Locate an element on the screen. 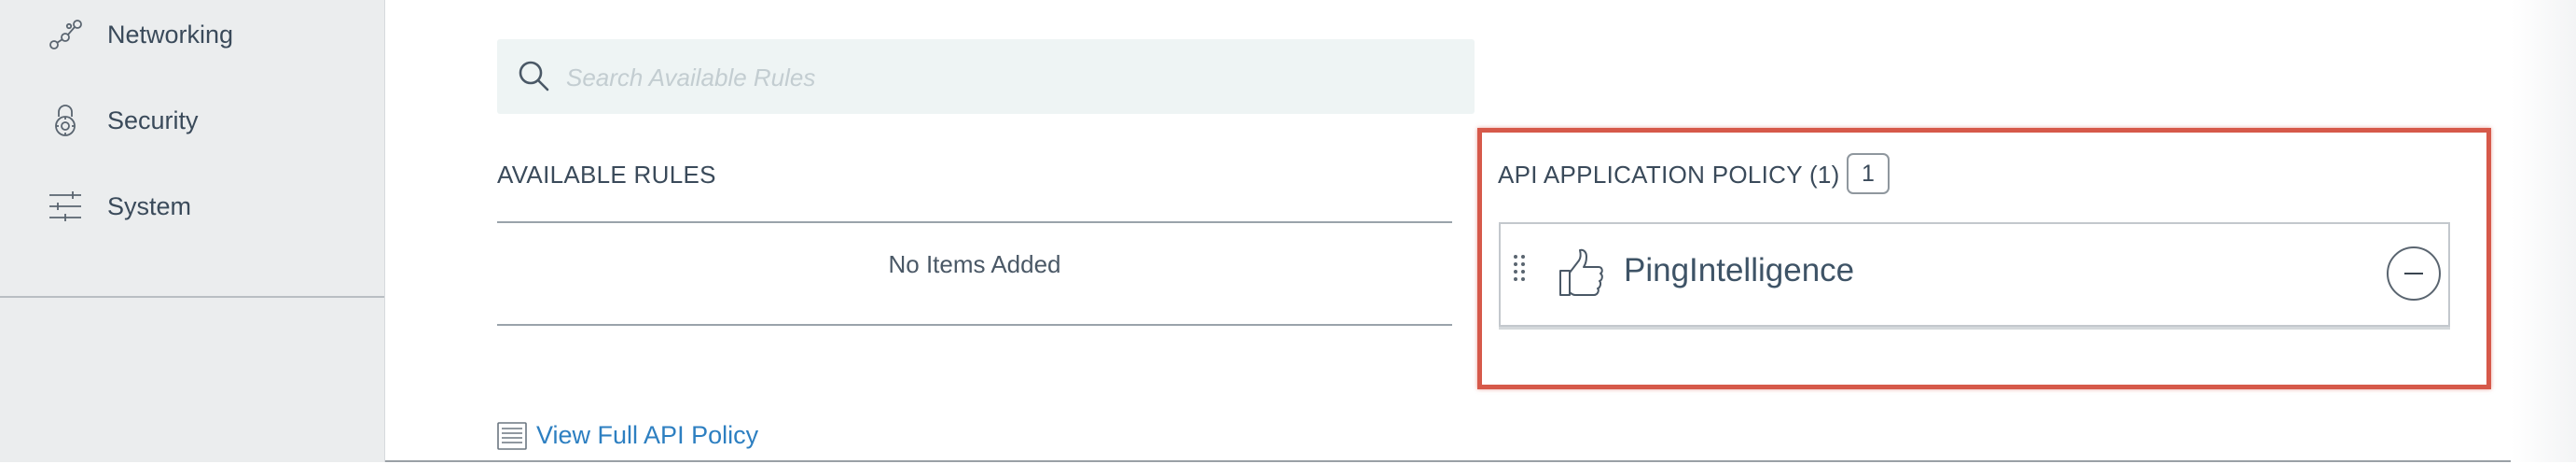  sidebar-item-label: Security is located at coordinates (153, 119).